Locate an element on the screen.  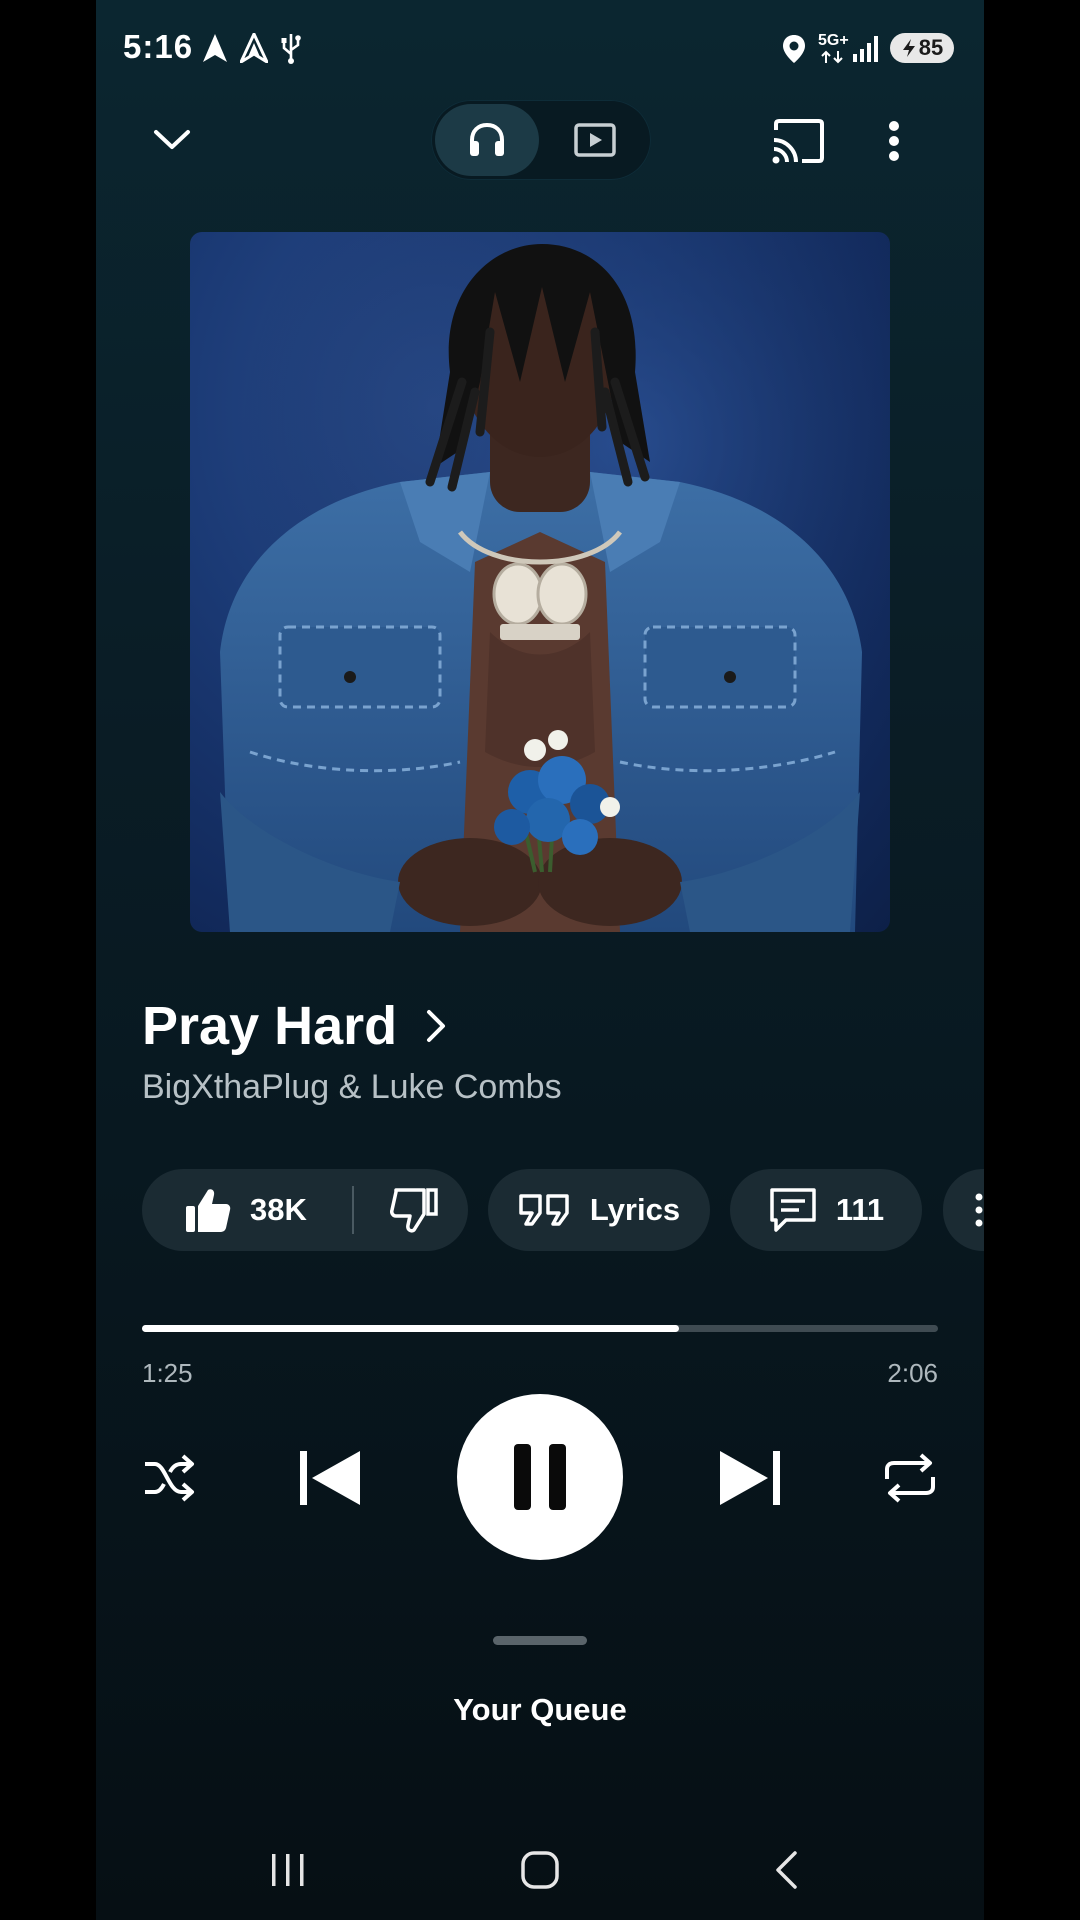
more-vert-small-icon is located at coordinates (979, 1210).